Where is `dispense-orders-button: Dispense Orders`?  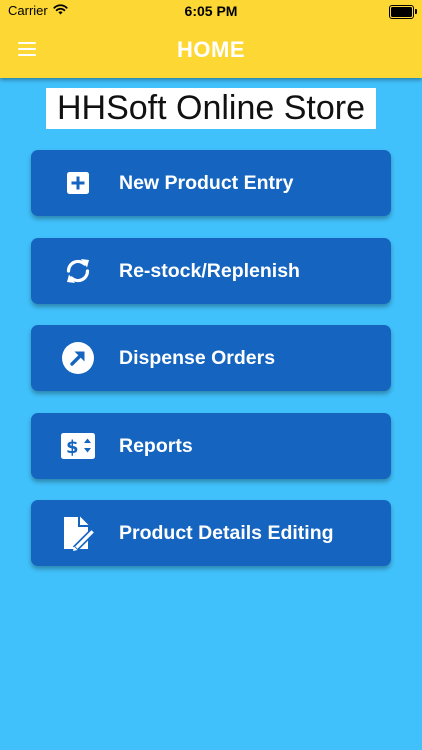 dispense-orders-button: Dispense Orders is located at coordinates (211, 358).